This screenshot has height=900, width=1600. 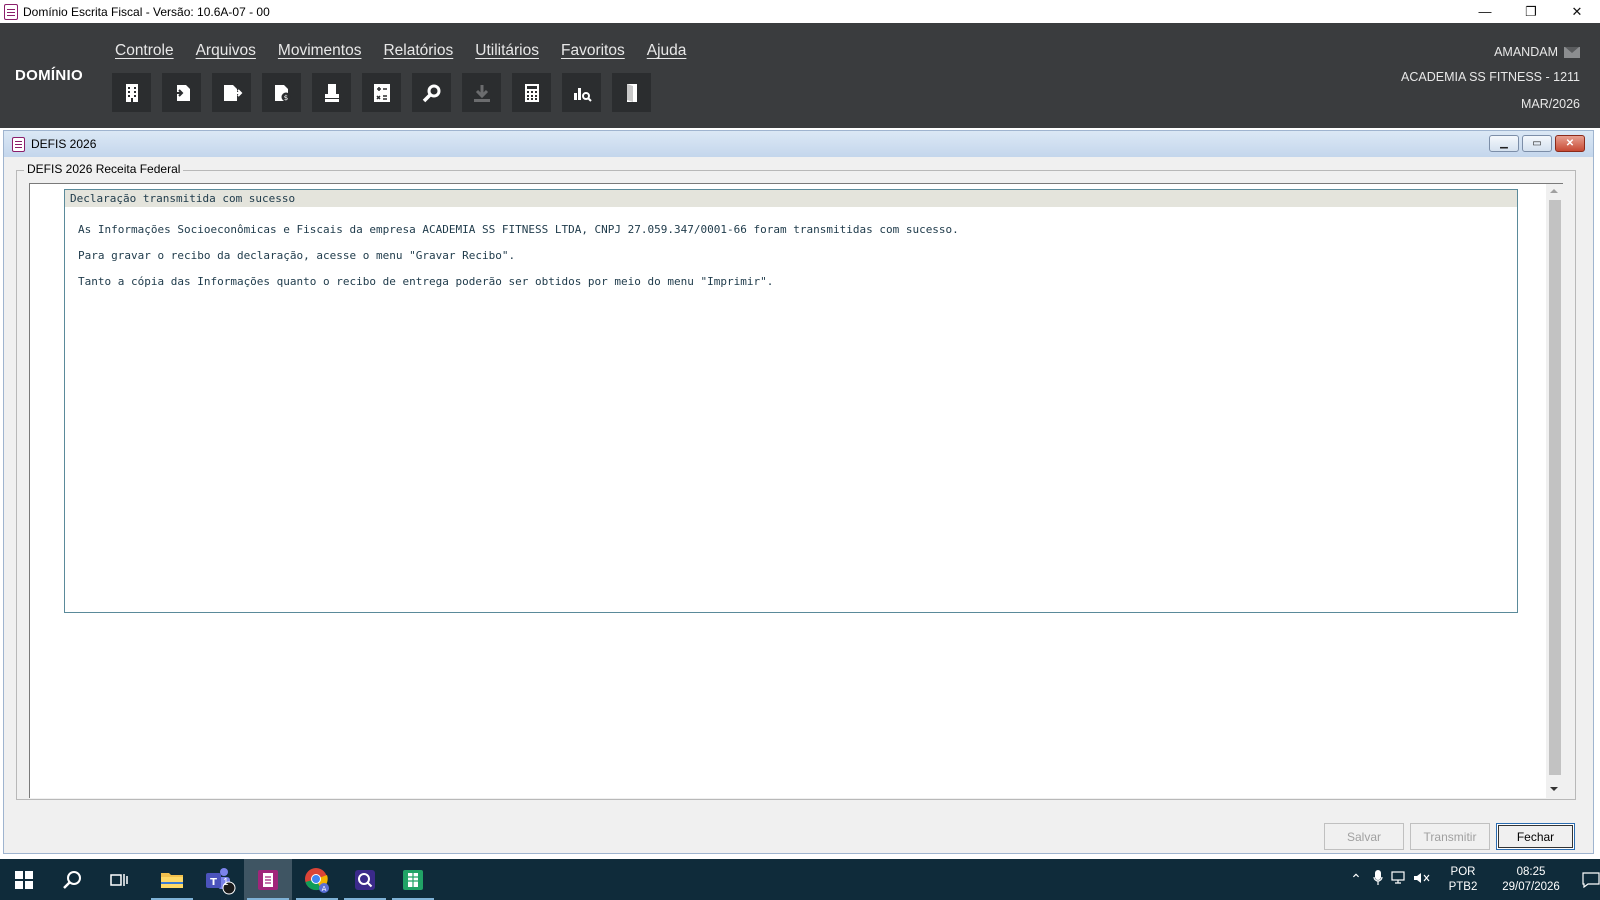 I want to click on calculator-icon, so click(x=531, y=92).